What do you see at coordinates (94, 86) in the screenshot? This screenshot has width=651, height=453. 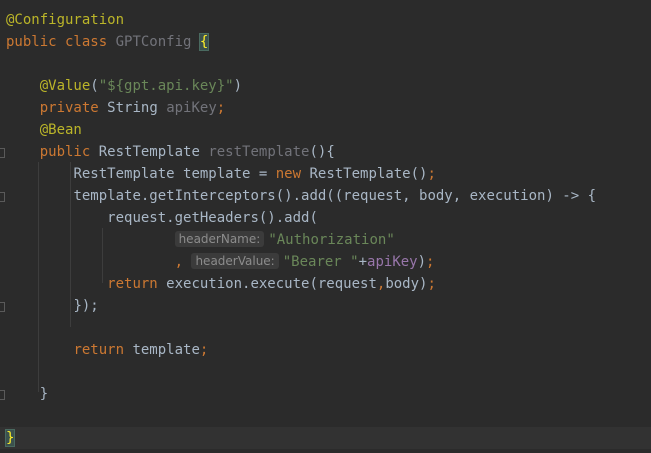 I see `paren: (` at bounding box center [94, 86].